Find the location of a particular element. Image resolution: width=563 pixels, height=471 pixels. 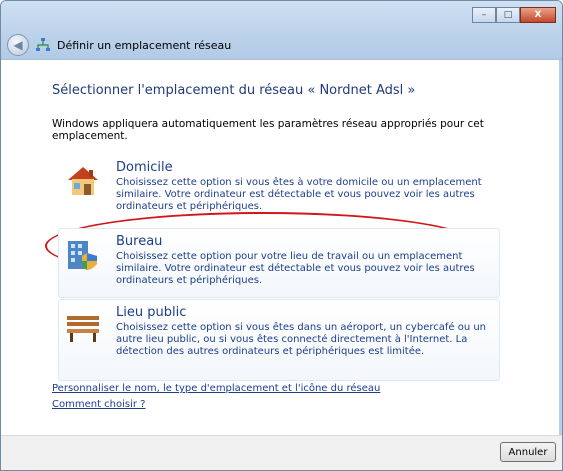

network-icon is located at coordinates (43, 44).